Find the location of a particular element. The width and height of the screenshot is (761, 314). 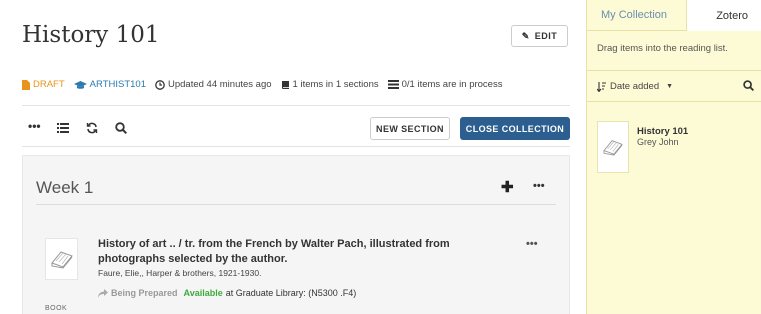

sort-label: Date added is located at coordinates (635, 86).